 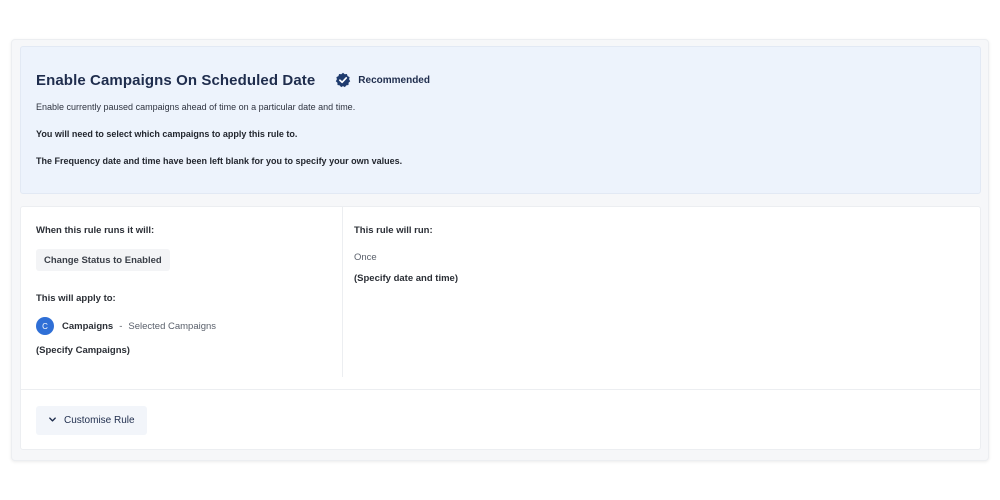 What do you see at coordinates (176, 80) in the screenshot?
I see `rule-title: Enable Campaigns On Scheduled Date` at bounding box center [176, 80].